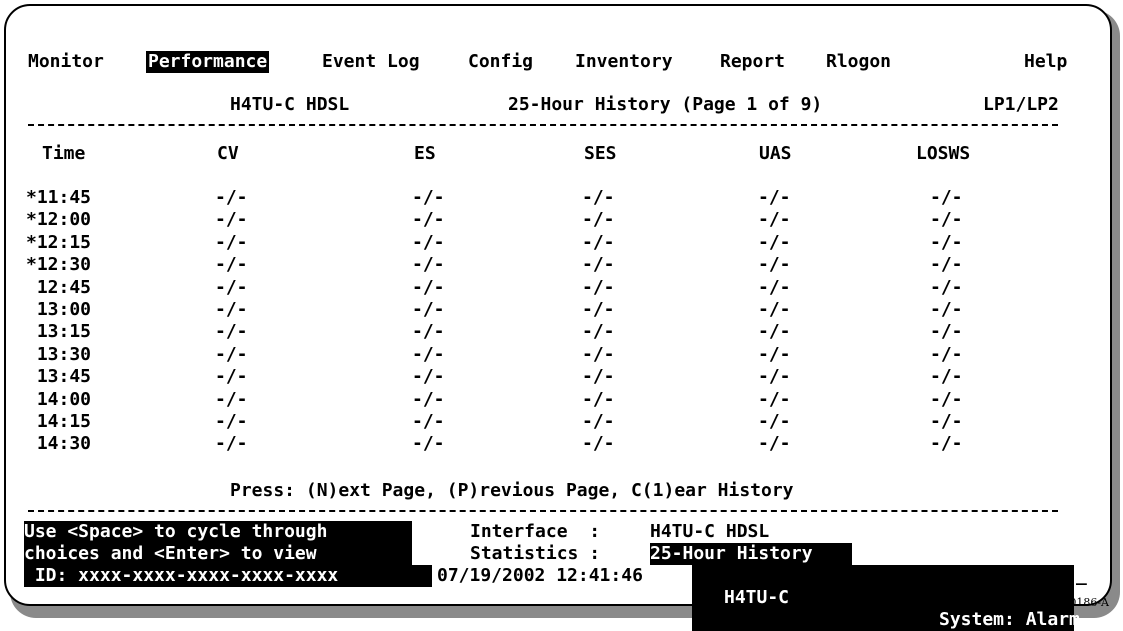 The width and height of the screenshot is (1123, 631). What do you see at coordinates (709, 532) in the screenshot?
I see `interface-value: H4TU-C HDSL` at bounding box center [709, 532].